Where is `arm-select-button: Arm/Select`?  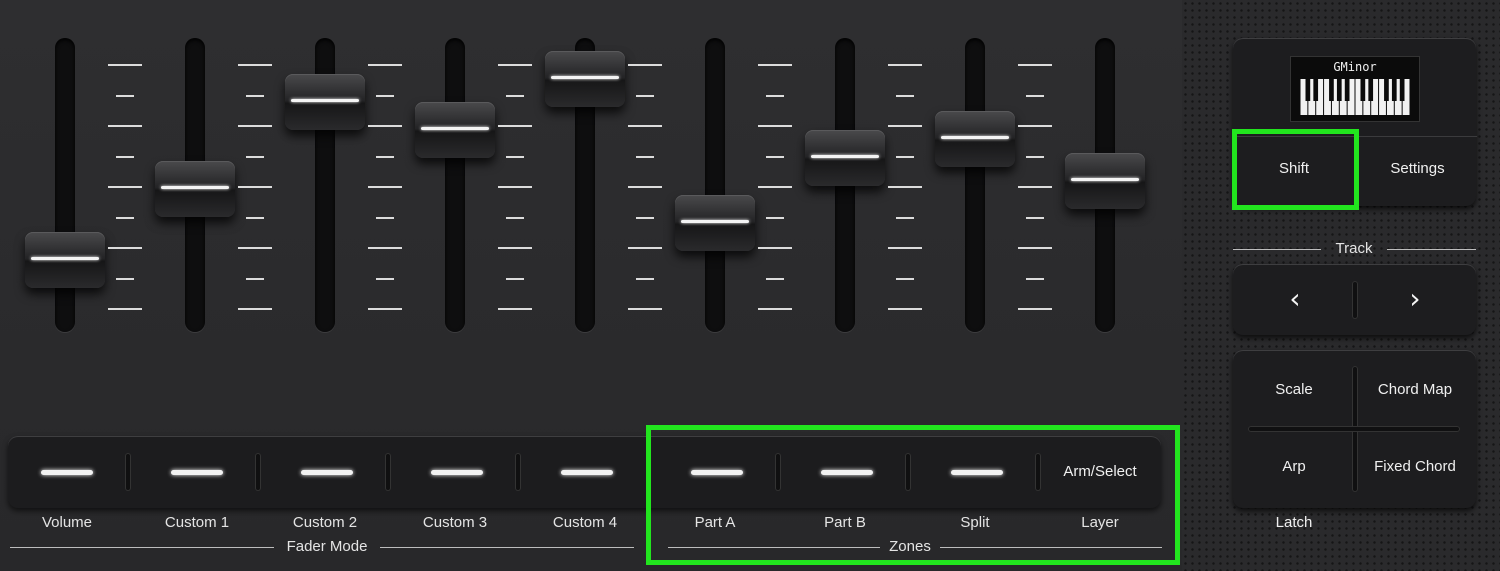 arm-select-button: Arm/Select is located at coordinates (1100, 472).